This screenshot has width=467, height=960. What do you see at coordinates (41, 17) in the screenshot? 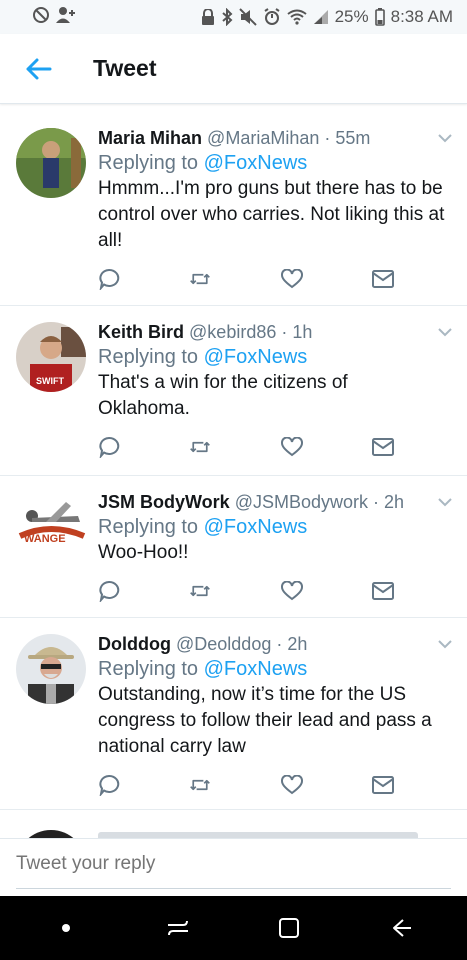
I see `do-not-disturb-icon` at bounding box center [41, 17].